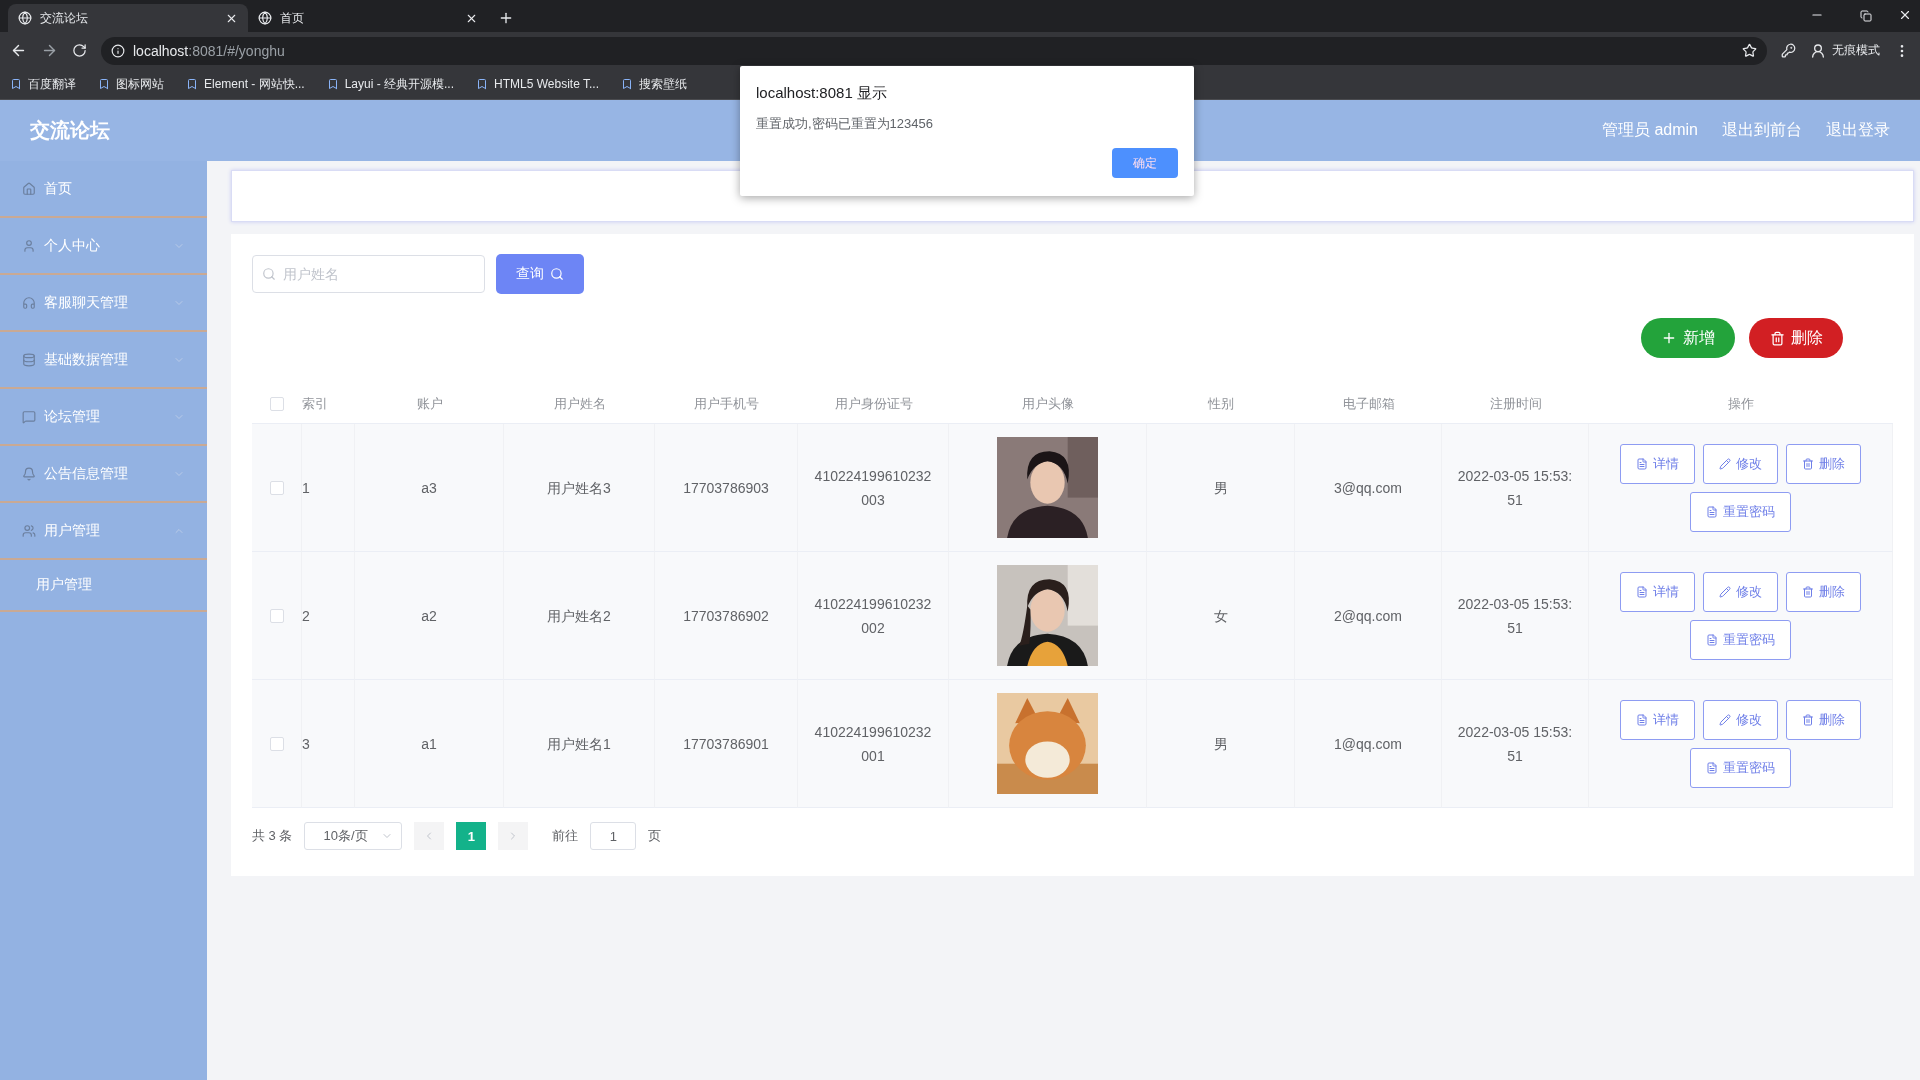 This screenshot has height=1080, width=1920. Describe the element at coordinates (579, 744) in the screenshot. I see `table-cell-text: 用户姓名1` at that location.